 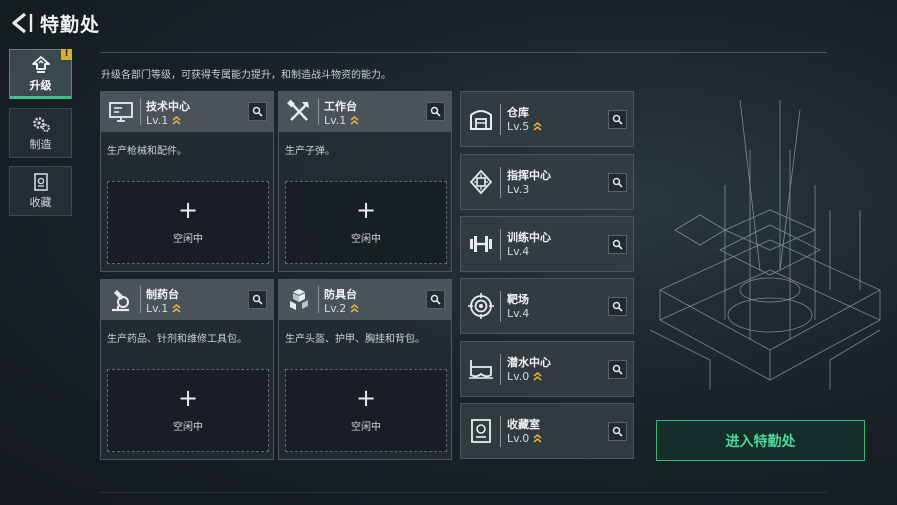 I want to click on diving-mask-icon, so click(x=481, y=369).